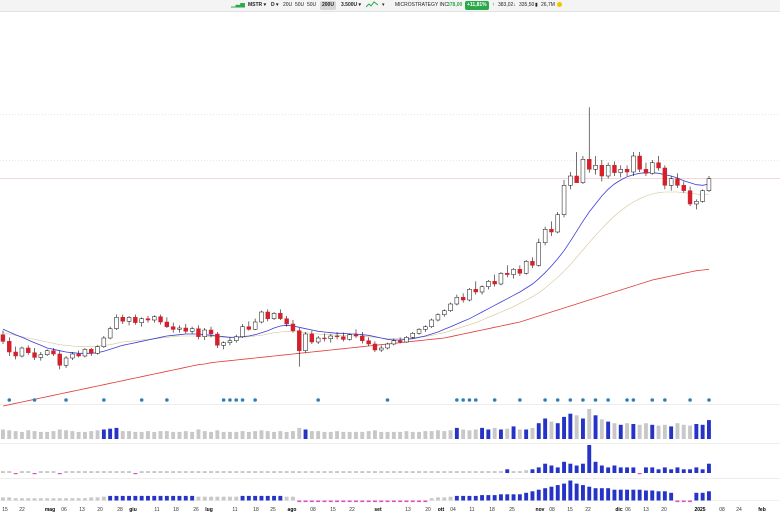 This screenshot has height=516, width=780. I want to click on time-axis-day-label: 11, so click(157, 510).